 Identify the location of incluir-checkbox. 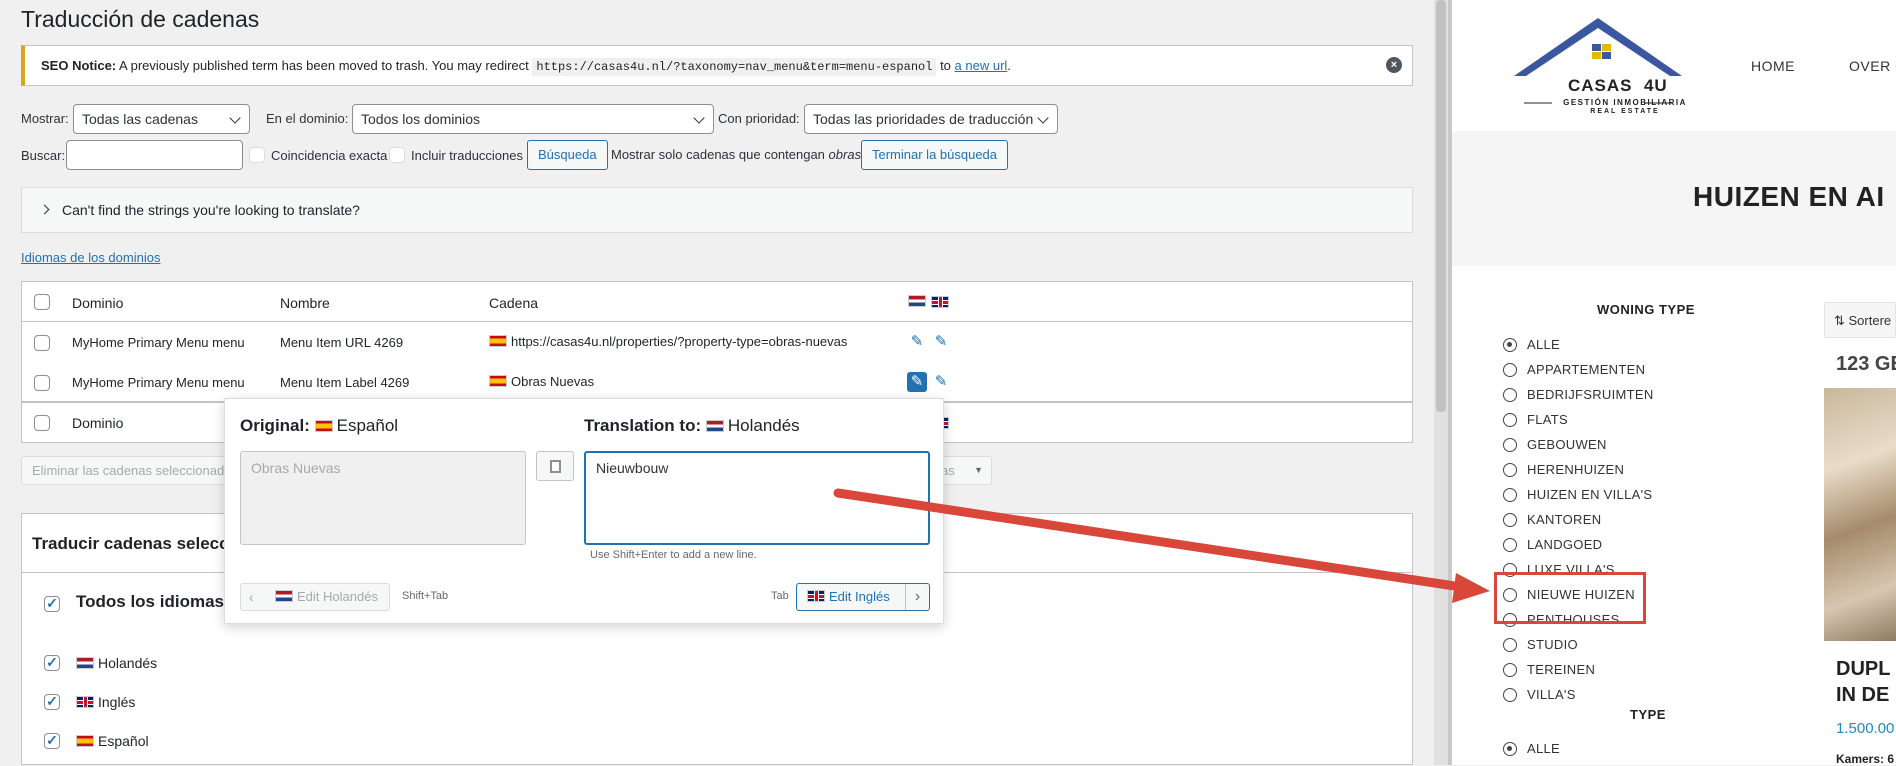
(397, 155).